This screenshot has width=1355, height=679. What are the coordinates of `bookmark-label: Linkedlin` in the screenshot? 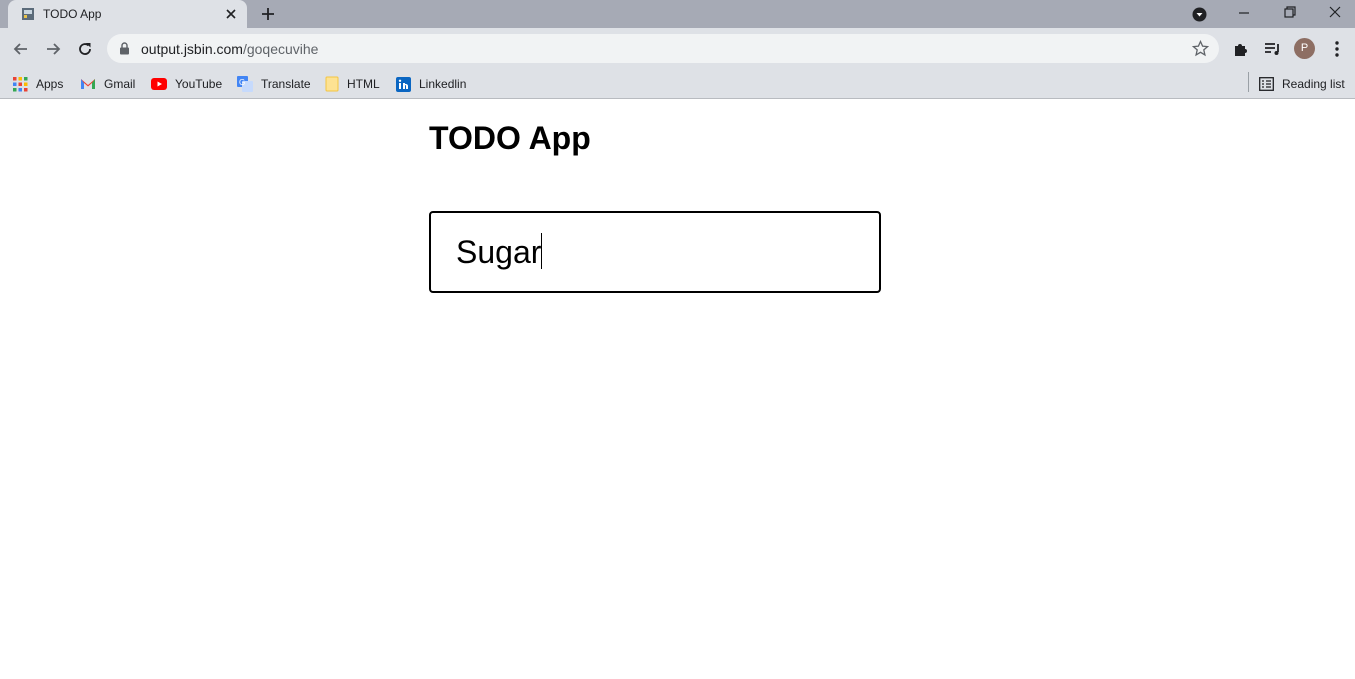 It's located at (443, 84).